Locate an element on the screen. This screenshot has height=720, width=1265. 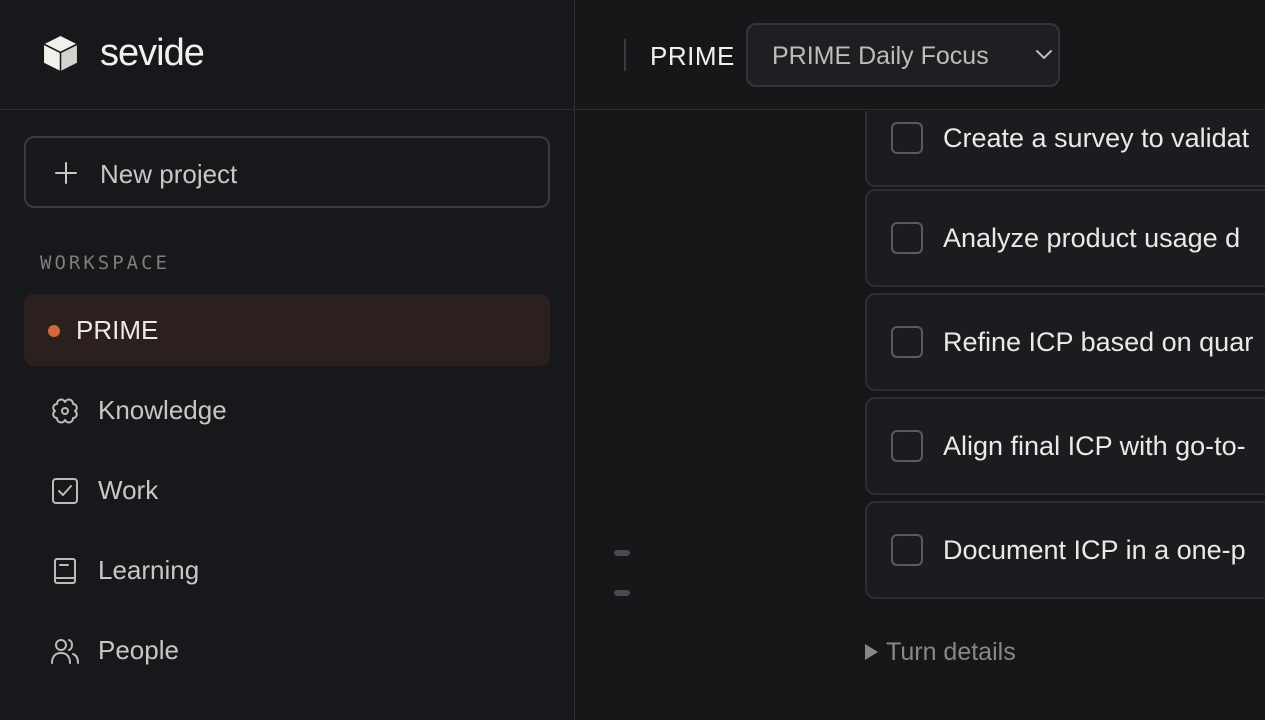
task-text: Create a survey to validat is located at coordinates (1096, 138).